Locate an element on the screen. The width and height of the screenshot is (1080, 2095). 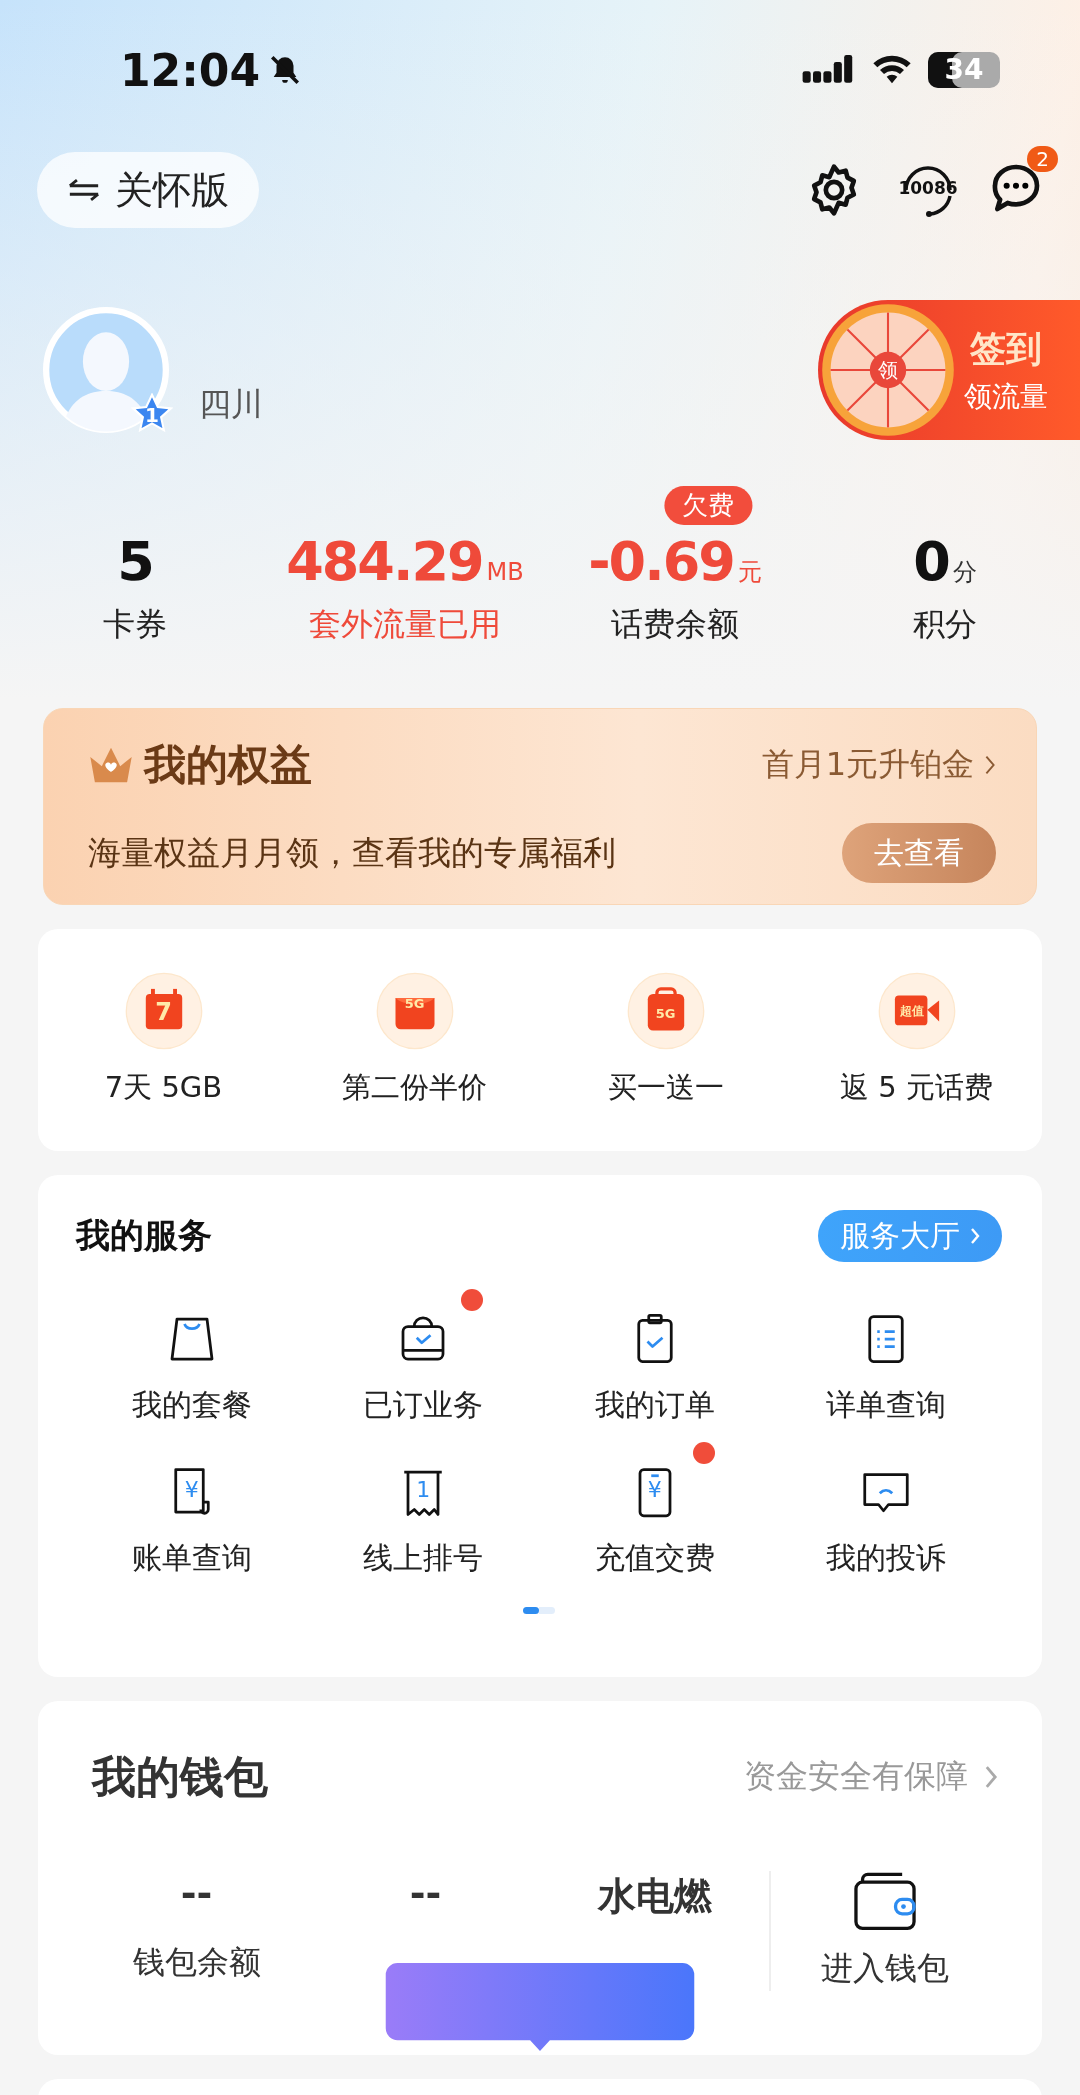
video-icon: 超值 is located at coordinates (916, 1011).